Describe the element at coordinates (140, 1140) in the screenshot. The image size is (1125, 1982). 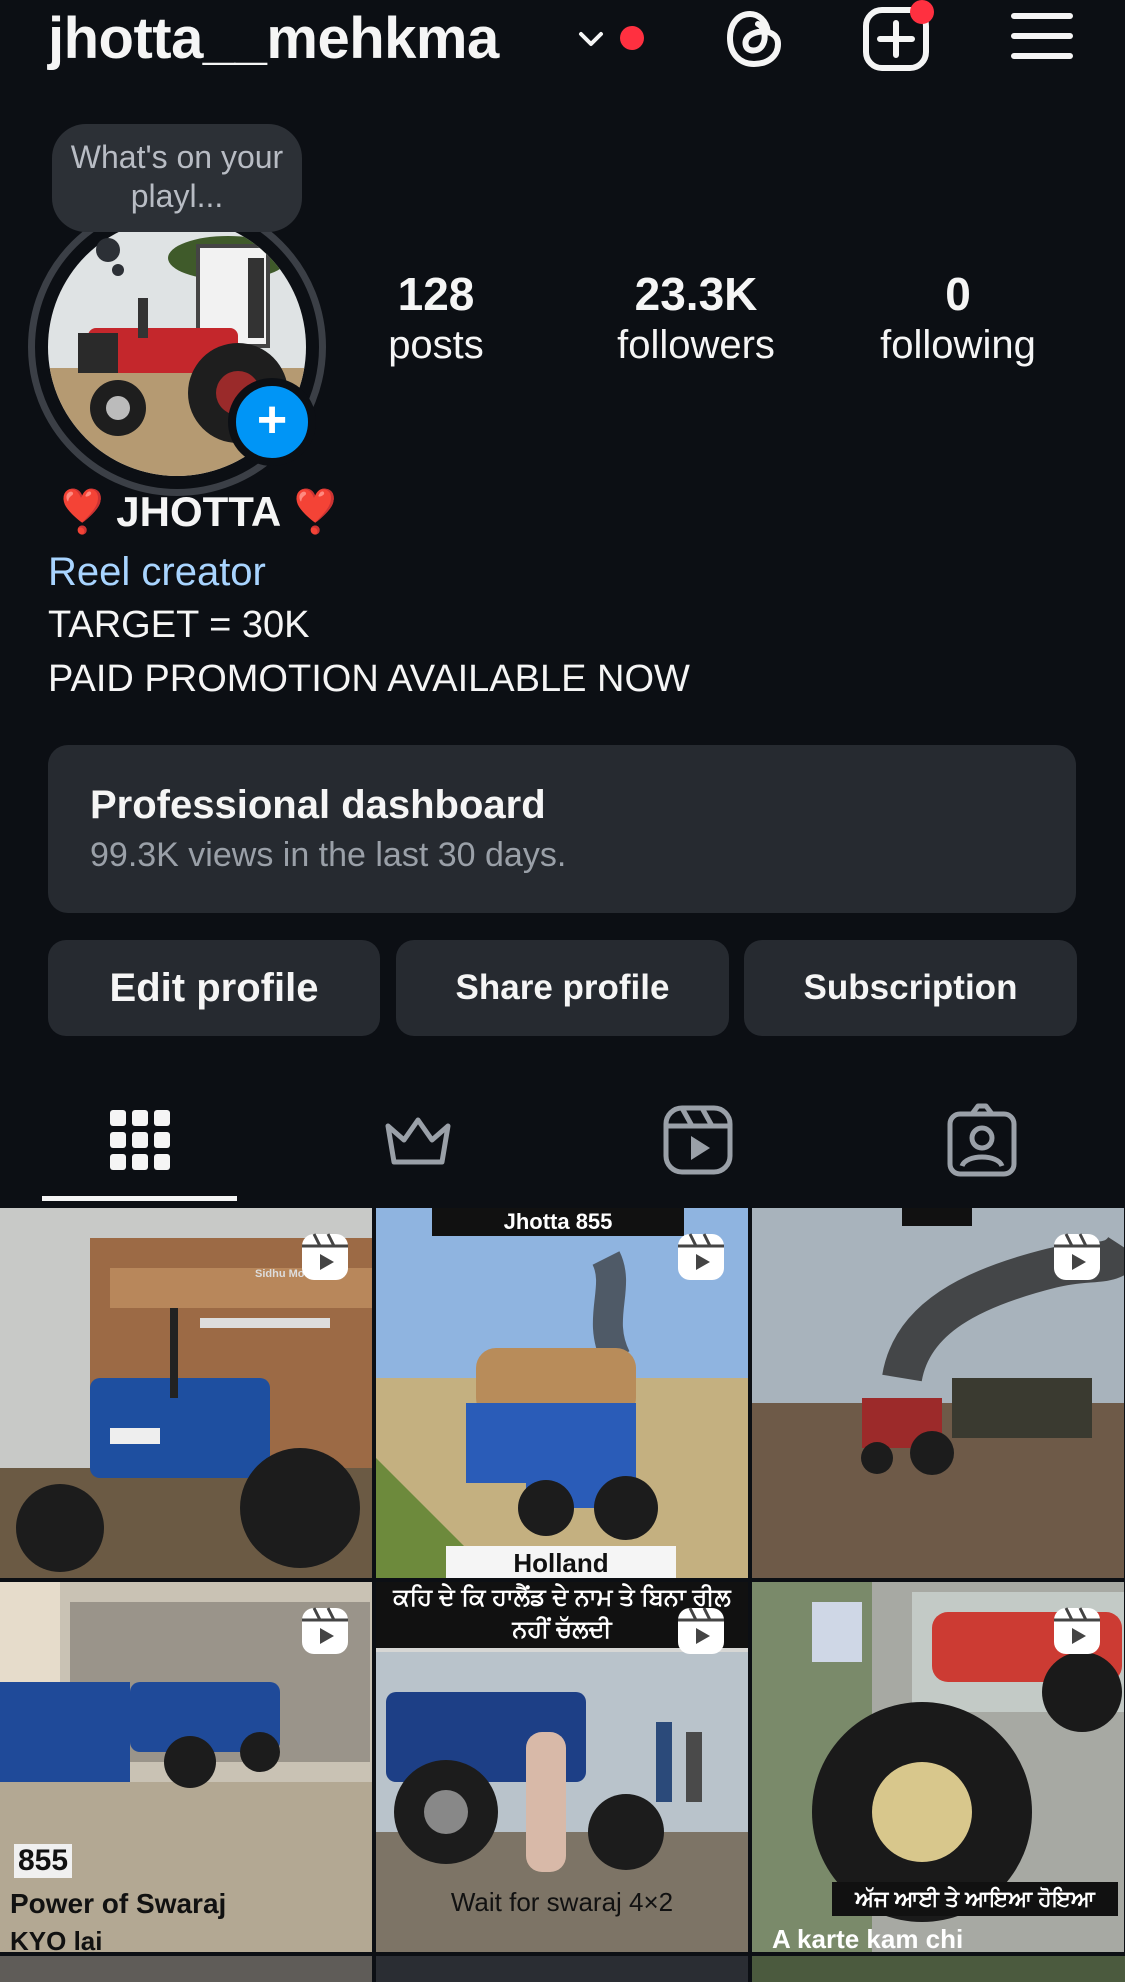
I see `grid-icon` at that location.